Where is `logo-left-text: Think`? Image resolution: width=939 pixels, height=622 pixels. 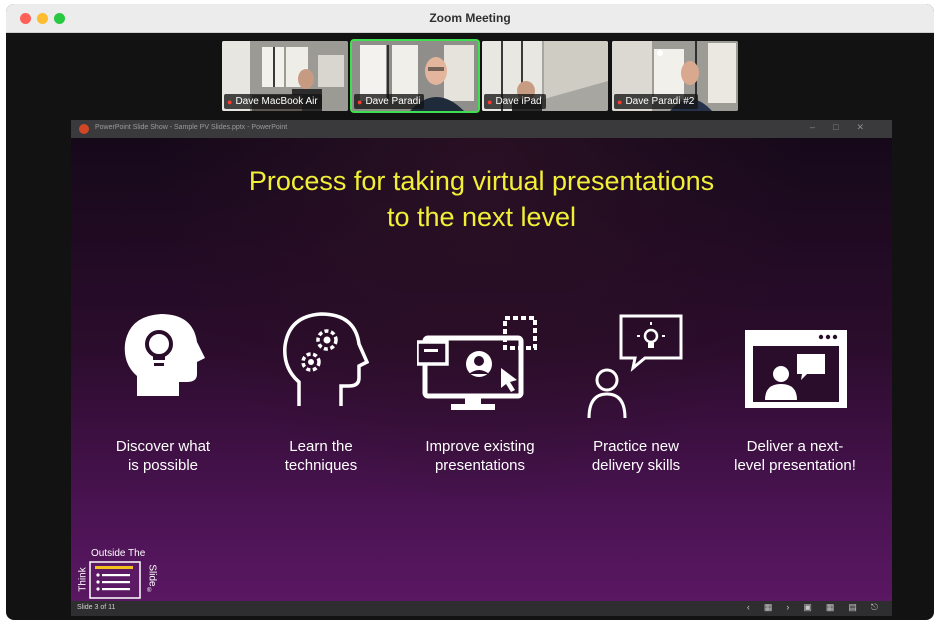
logo-left-text: Think is located at coordinates (83, 579).